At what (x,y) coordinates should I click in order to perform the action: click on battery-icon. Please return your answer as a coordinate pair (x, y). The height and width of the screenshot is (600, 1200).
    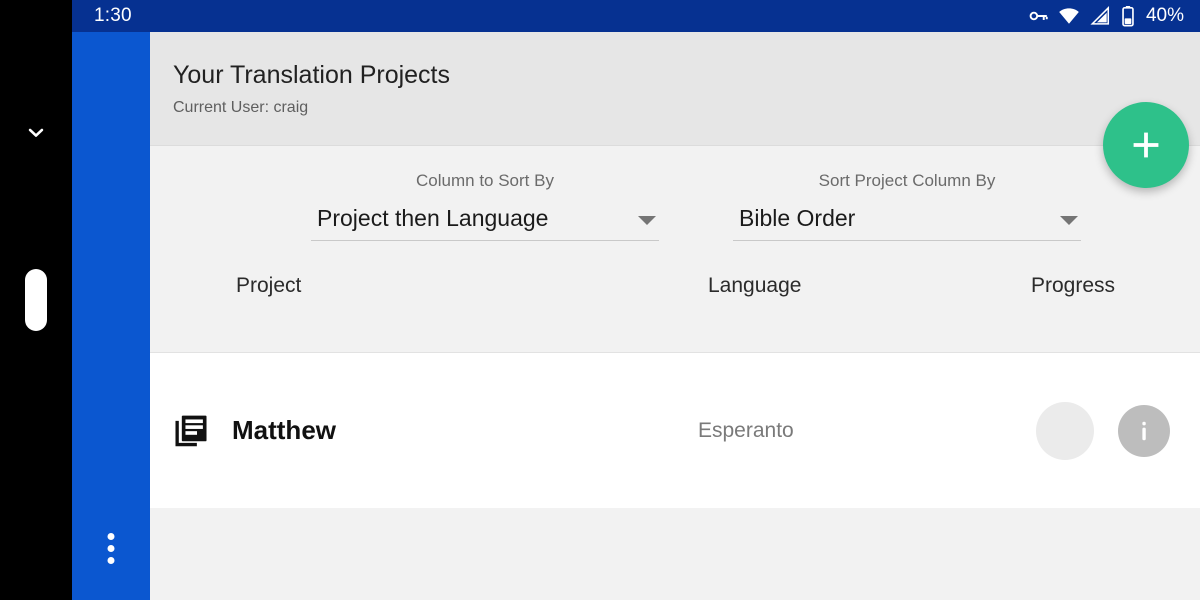
    Looking at the image, I should click on (1128, 16).